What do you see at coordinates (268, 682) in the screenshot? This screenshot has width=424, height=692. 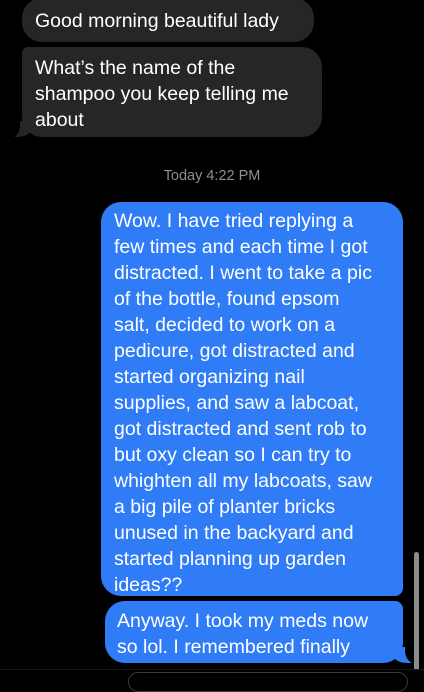 I see `message-input-field` at bounding box center [268, 682].